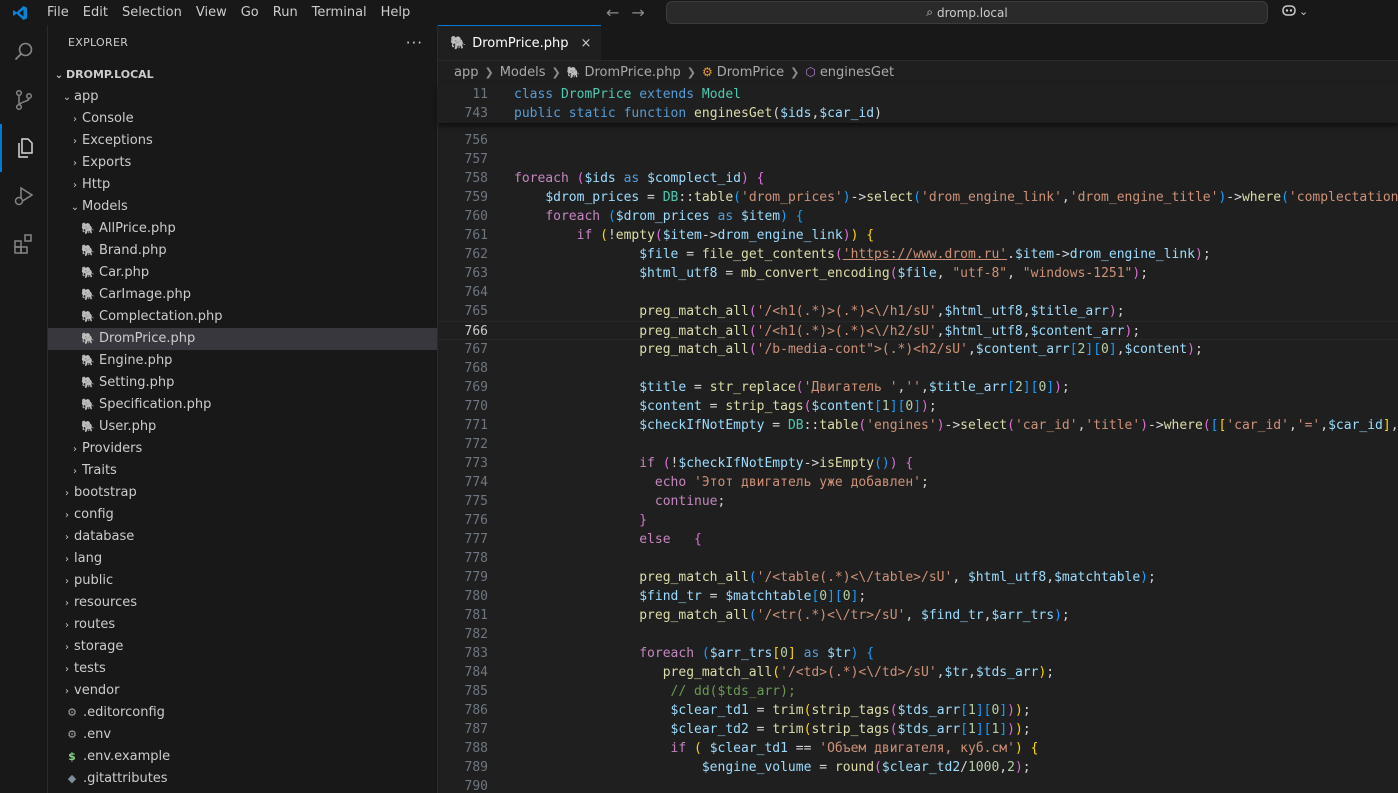 This screenshot has width=1398, height=793. What do you see at coordinates (23, 244) in the screenshot?
I see `extensions-icon` at bounding box center [23, 244].